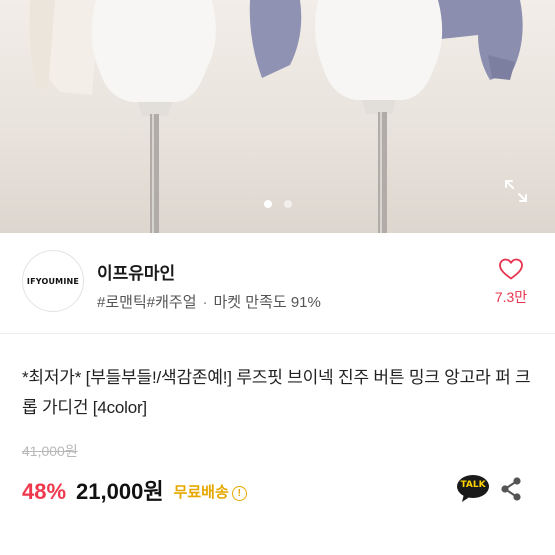 Image resolution: width=555 pixels, height=555 pixels. I want to click on seller-name: 이프유마인, so click(136, 271).